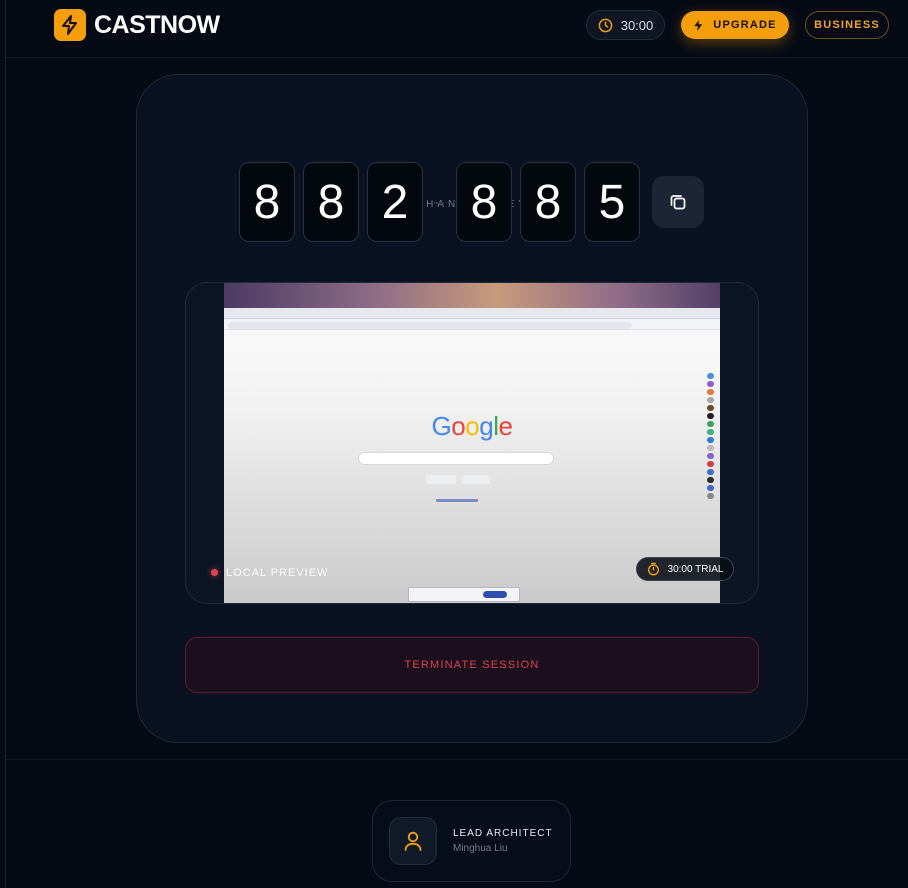 The image size is (908, 888). I want to click on captured-side-icons, so click(711, 437).